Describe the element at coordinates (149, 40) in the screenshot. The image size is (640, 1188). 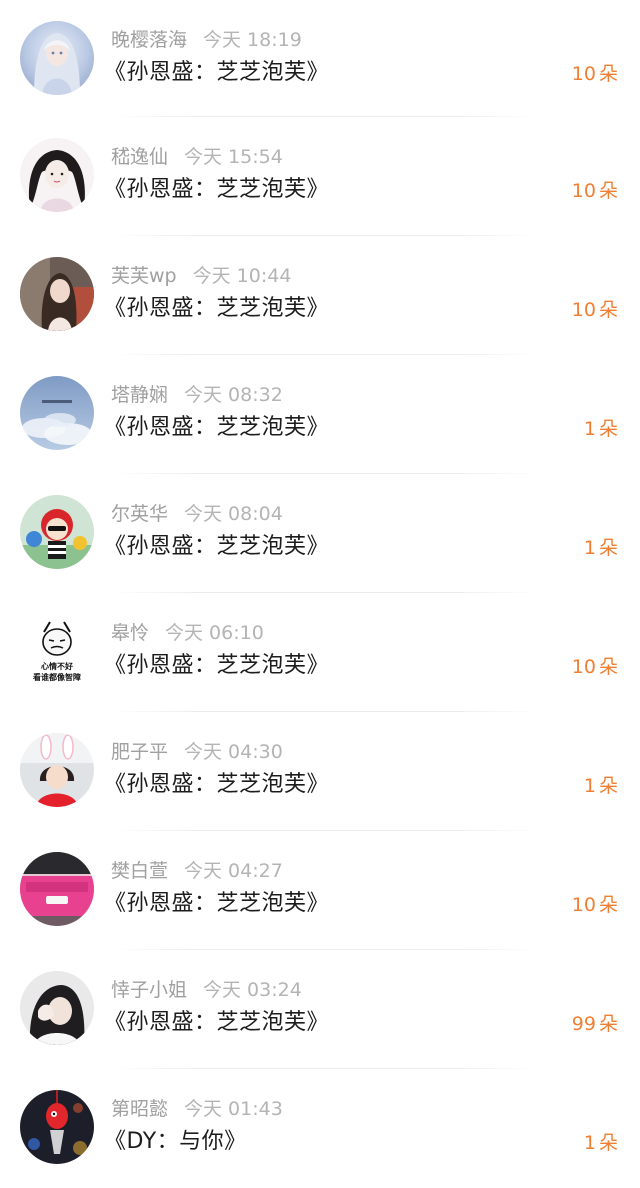
I see `username: 晚樱落海` at that location.